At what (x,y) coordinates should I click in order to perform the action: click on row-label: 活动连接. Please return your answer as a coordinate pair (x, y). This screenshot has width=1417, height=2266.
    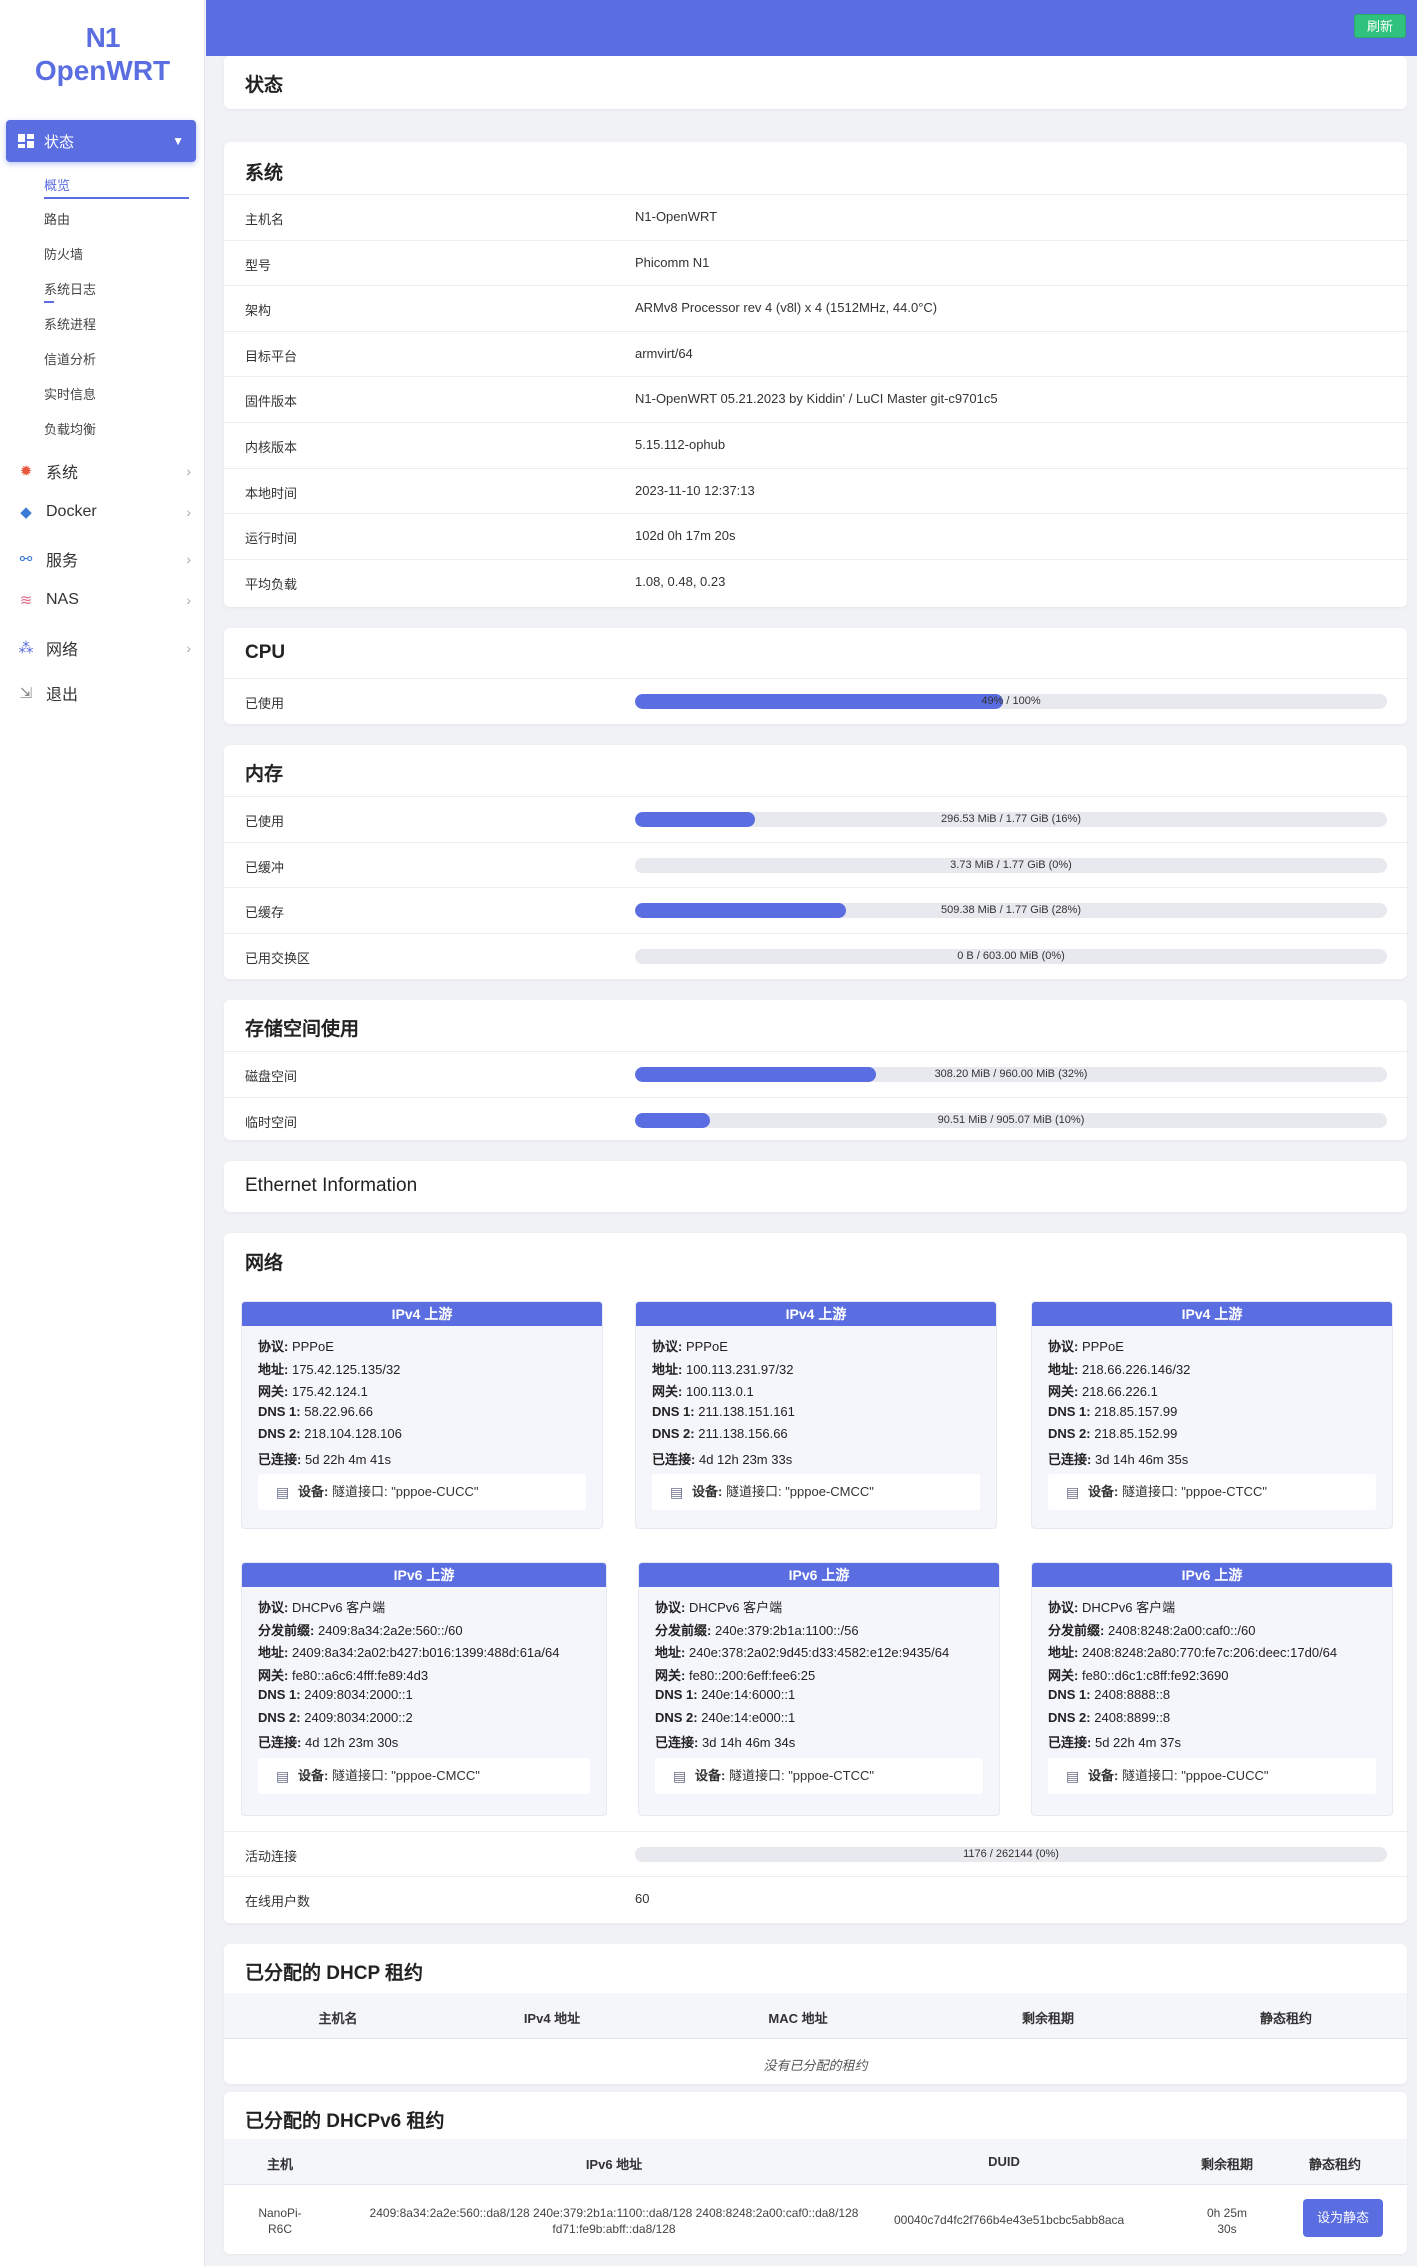
    Looking at the image, I should click on (271, 1856).